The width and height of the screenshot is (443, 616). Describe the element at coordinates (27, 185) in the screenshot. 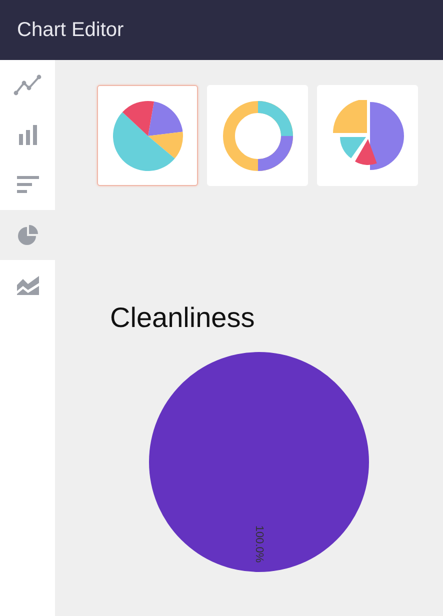

I see `horizontal-bar-chart-icon` at that location.